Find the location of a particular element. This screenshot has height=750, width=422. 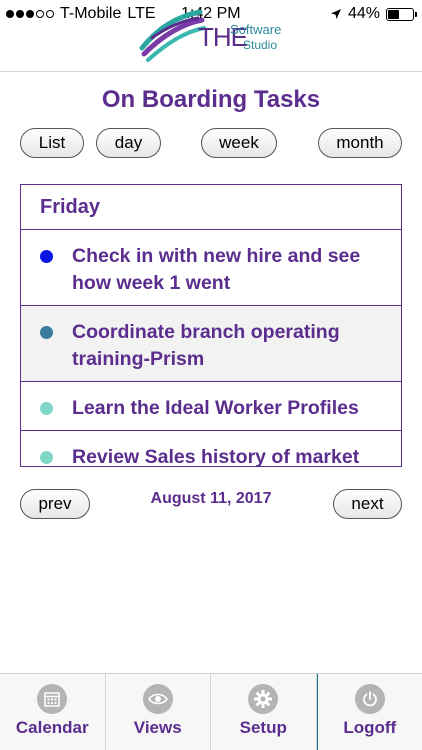

battery-percent: 44% is located at coordinates (363, 13).